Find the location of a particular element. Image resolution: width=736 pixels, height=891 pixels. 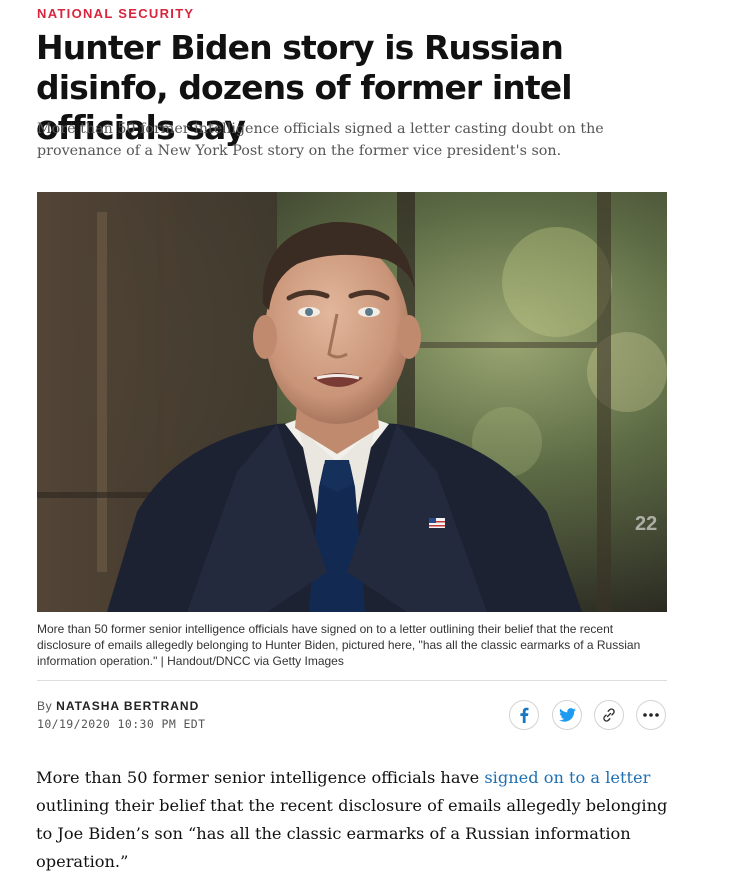

photo-watermark: 22 is located at coordinates (646, 524).